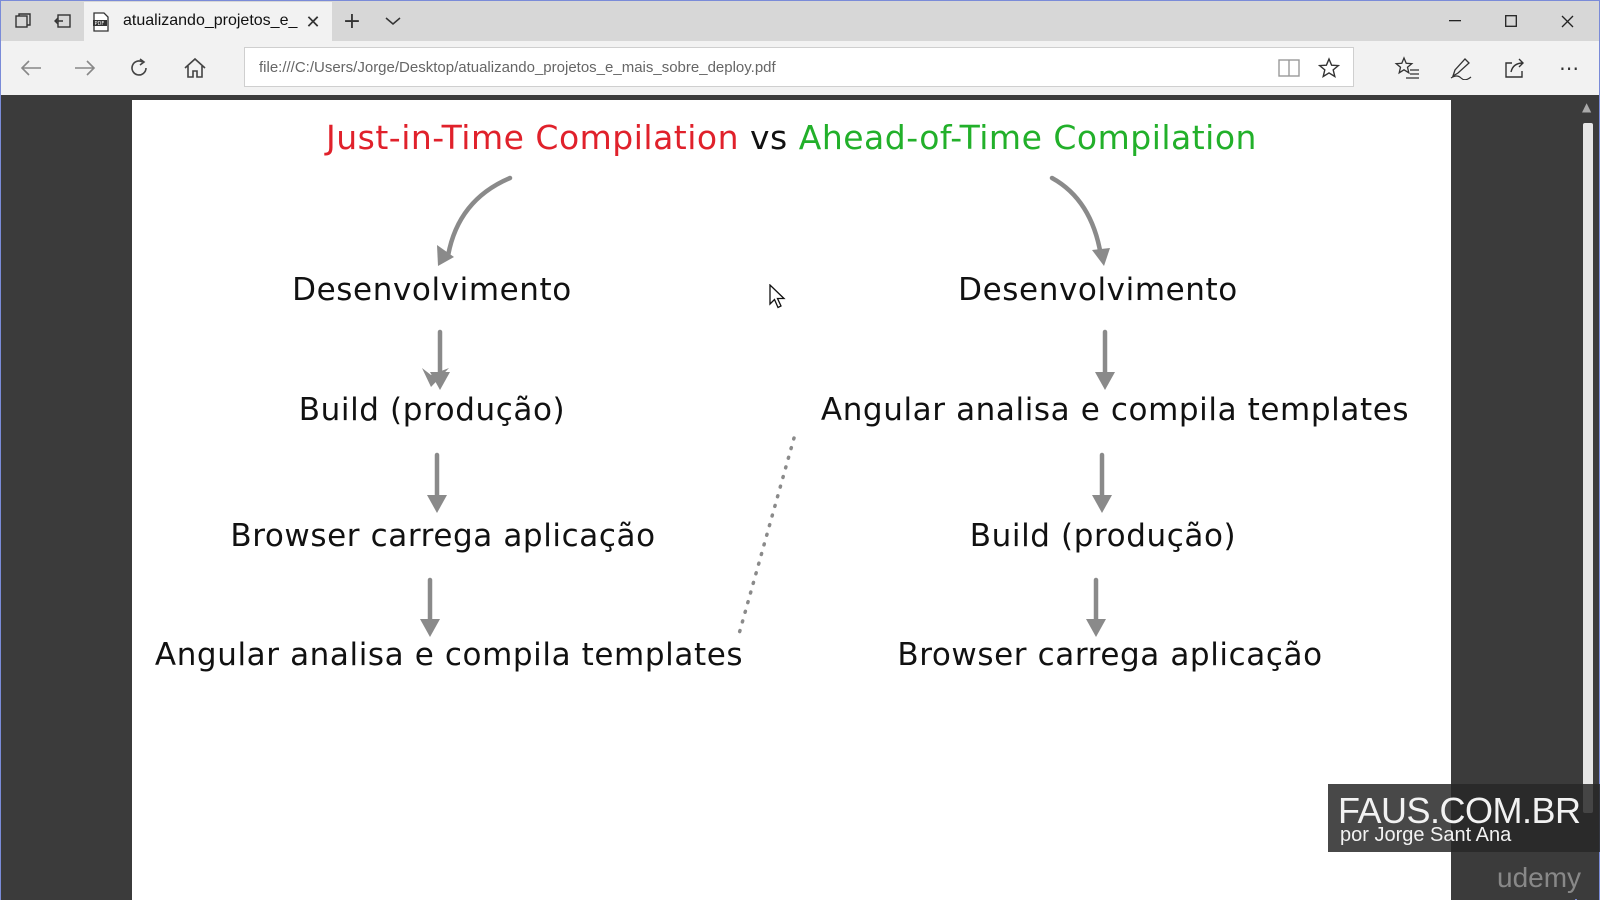  I want to click on reading-view-icon, so click(1289, 68).